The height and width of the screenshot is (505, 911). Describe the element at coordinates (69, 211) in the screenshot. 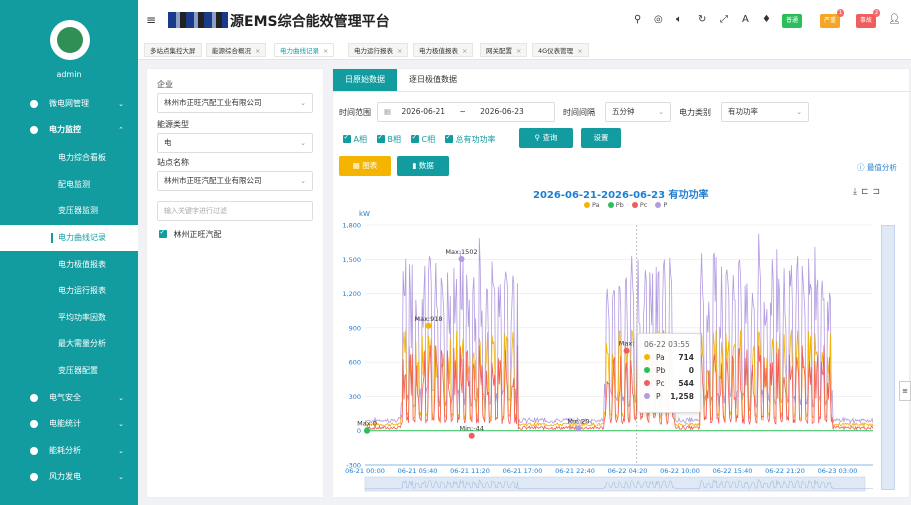

I see `submenu-transformer: 变压器监测` at that location.